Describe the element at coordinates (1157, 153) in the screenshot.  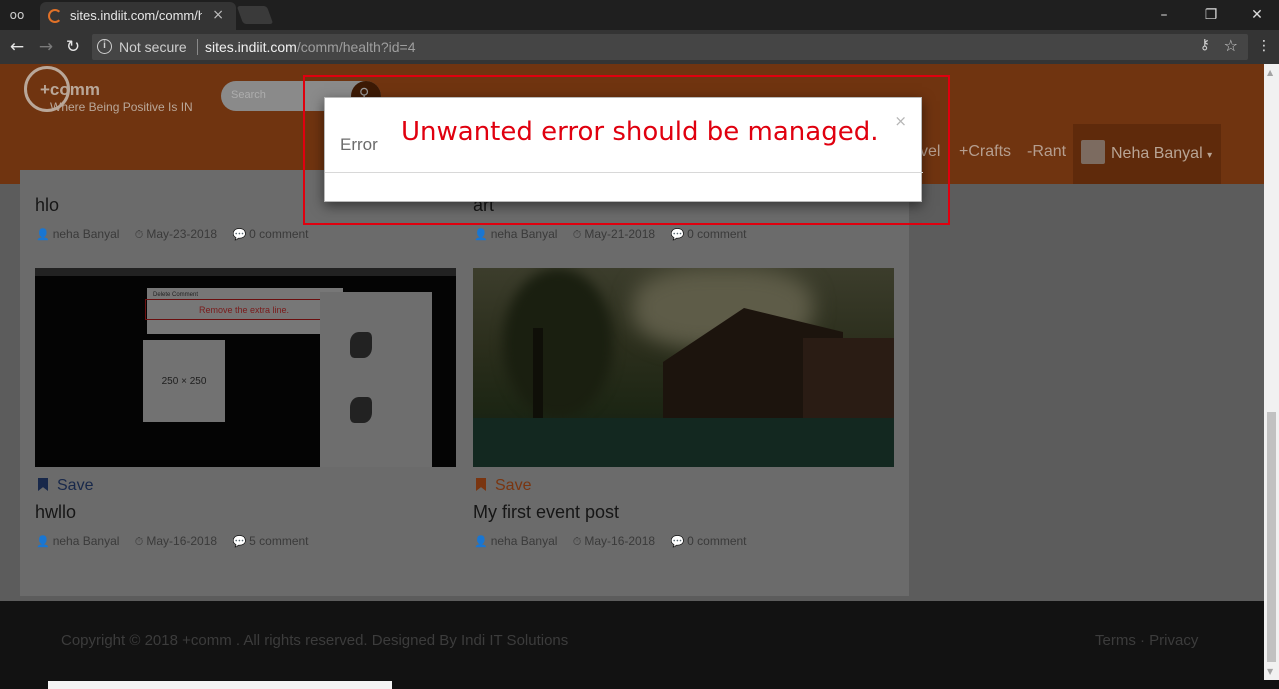
I see `user-name-text: Neha Banyal` at that location.